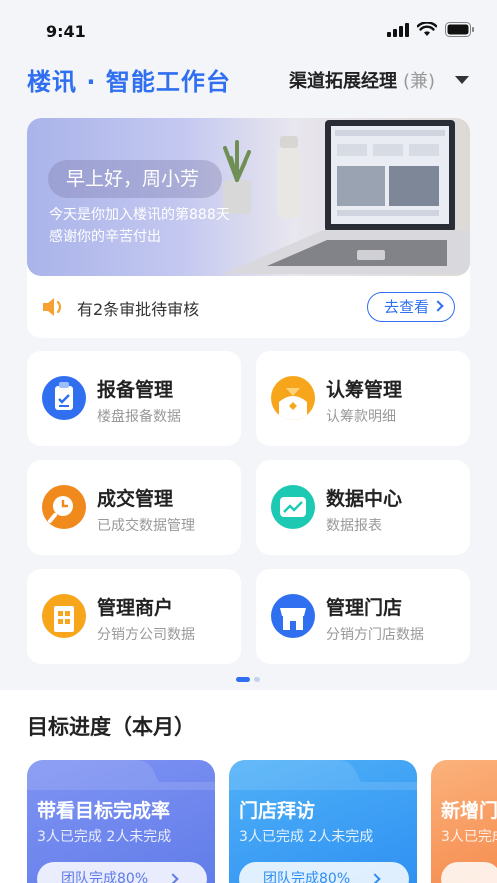 The height and width of the screenshot is (883, 497). Describe the element at coordinates (354, 526) in the screenshot. I see `tile-subtitle: 数据报表` at that location.